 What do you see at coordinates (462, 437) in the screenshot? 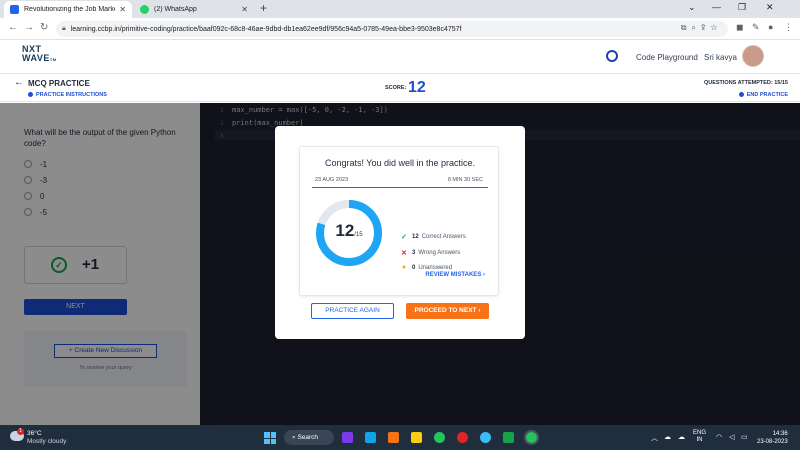
I see `opera-icon` at bounding box center [462, 437].